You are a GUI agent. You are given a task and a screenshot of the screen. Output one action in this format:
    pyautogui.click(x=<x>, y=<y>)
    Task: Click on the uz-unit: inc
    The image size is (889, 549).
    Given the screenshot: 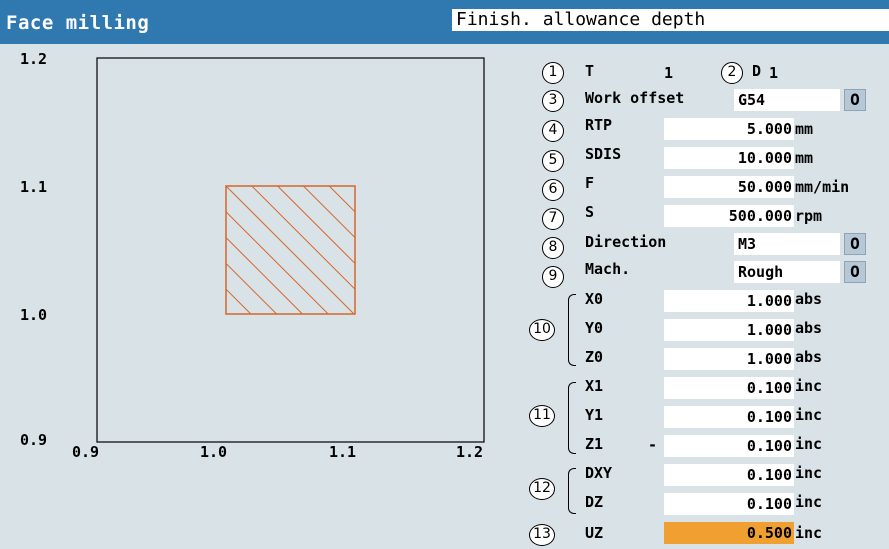 What is the action you would take?
    pyautogui.click(x=809, y=533)
    